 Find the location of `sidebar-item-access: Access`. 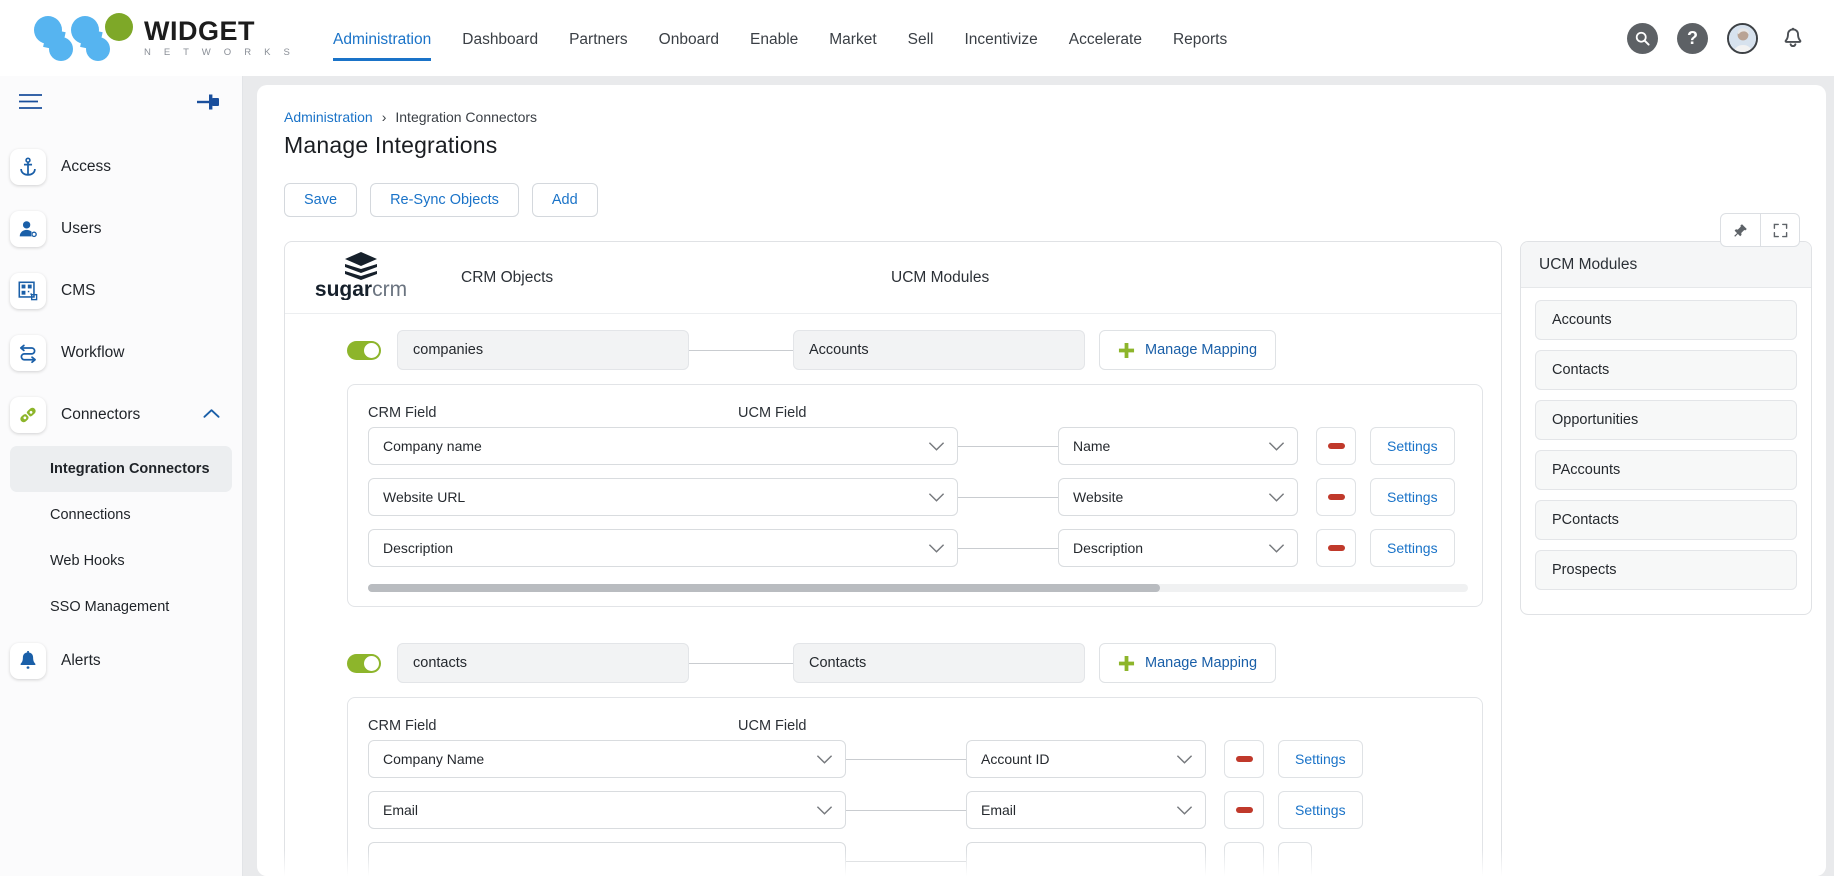

sidebar-item-access: Access is located at coordinates (121, 167).